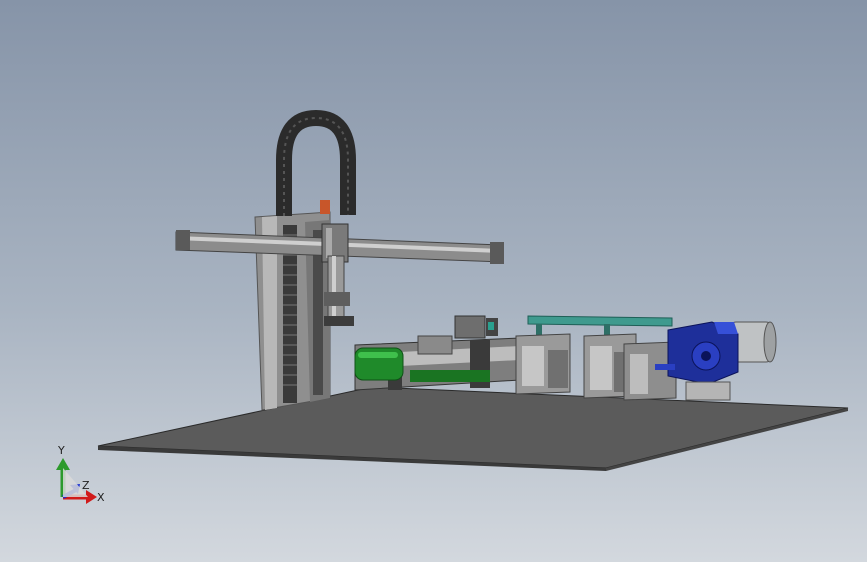 The width and height of the screenshot is (867, 562). I want to click on motor-mount, so click(708, 391).